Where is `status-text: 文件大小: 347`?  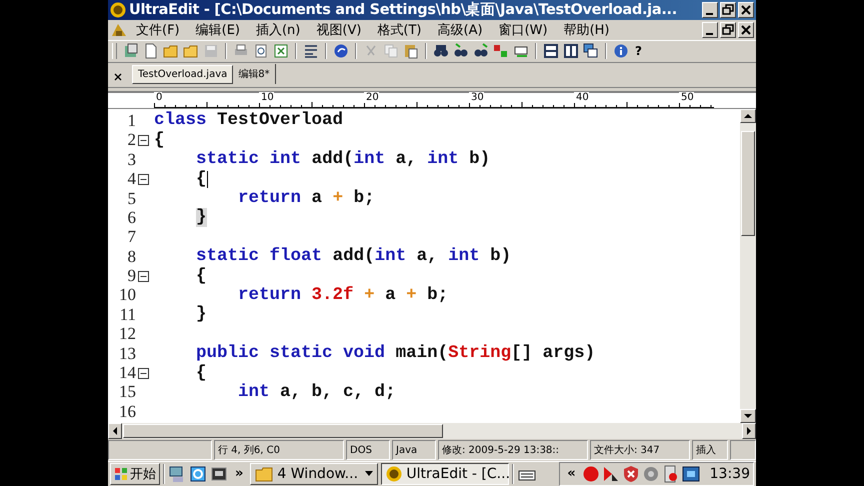
status-text: 文件大小: 347 is located at coordinates (640, 450).